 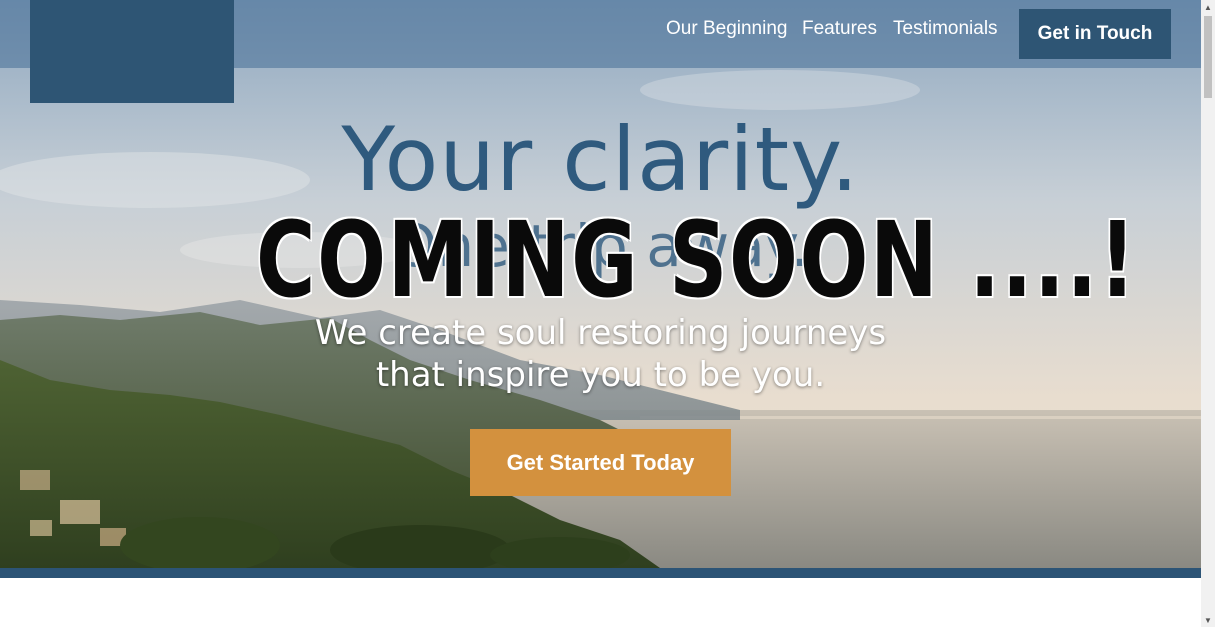 What do you see at coordinates (1208, 620) in the screenshot?
I see `scroll-down-arrow-icon: ▼` at bounding box center [1208, 620].